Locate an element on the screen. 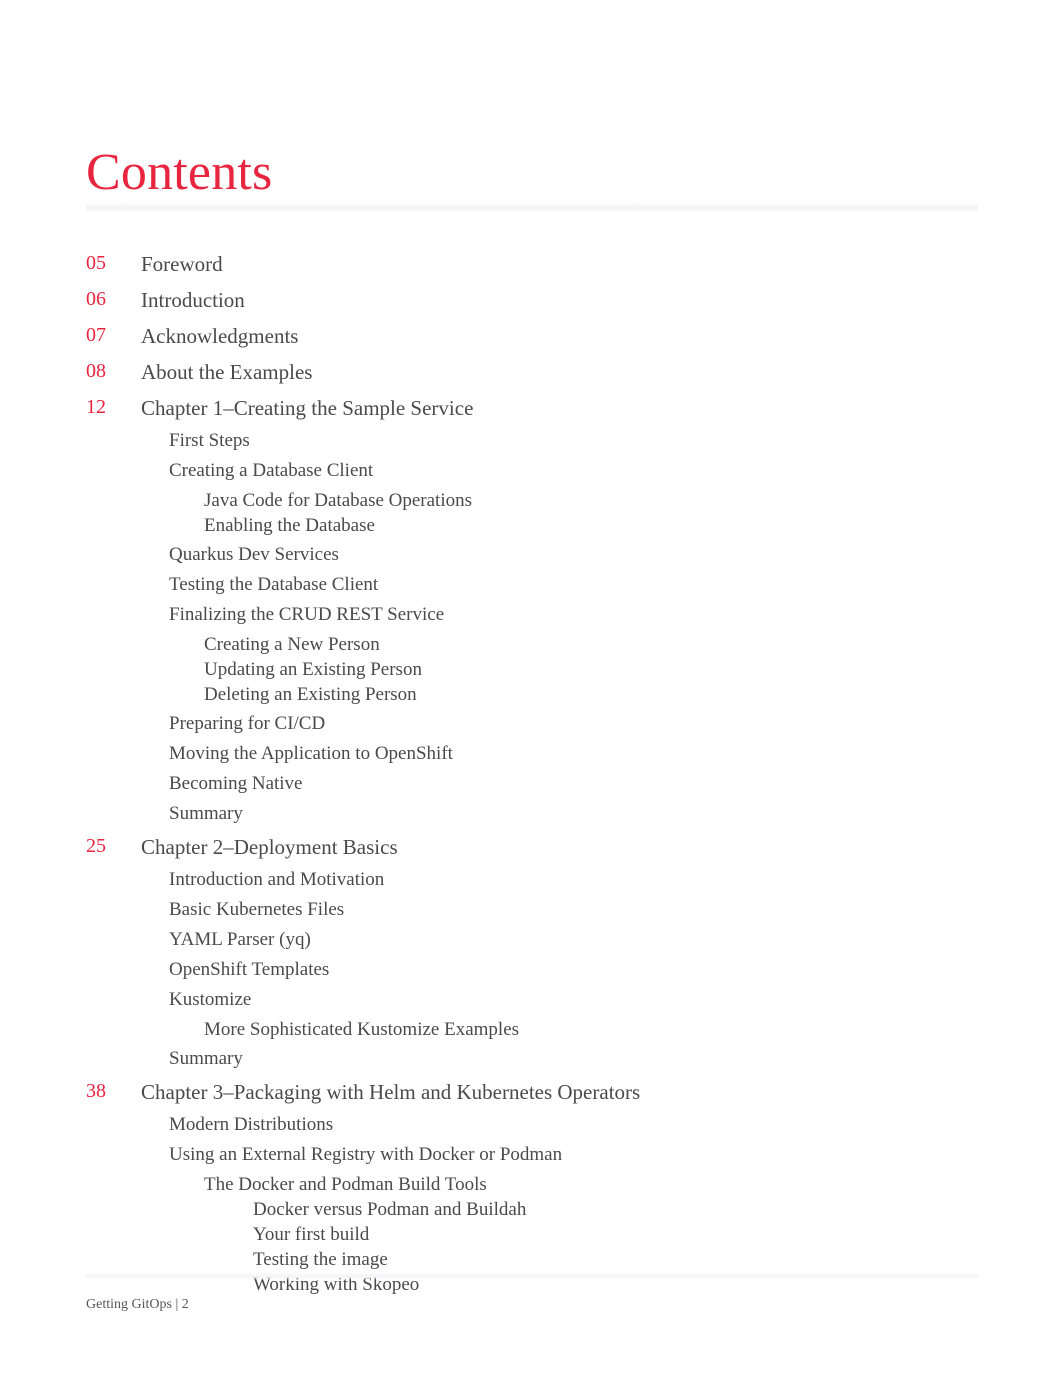 Image resolution: width=1062 pixels, height=1376 pixels. toc-entry-label: Chapter 1–Creating the Sample Service is located at coordinates (307, 408).